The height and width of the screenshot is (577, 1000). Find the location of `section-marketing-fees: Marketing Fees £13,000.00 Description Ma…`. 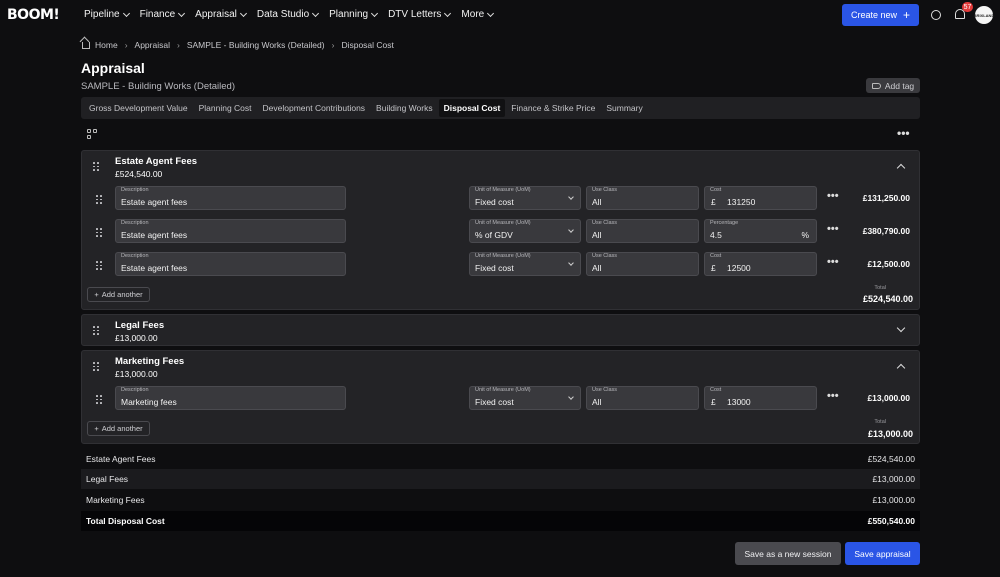

section-marketing-fees: Marketing Fees £13,000.00 Description Ma… is located at coordinates (500, 397).